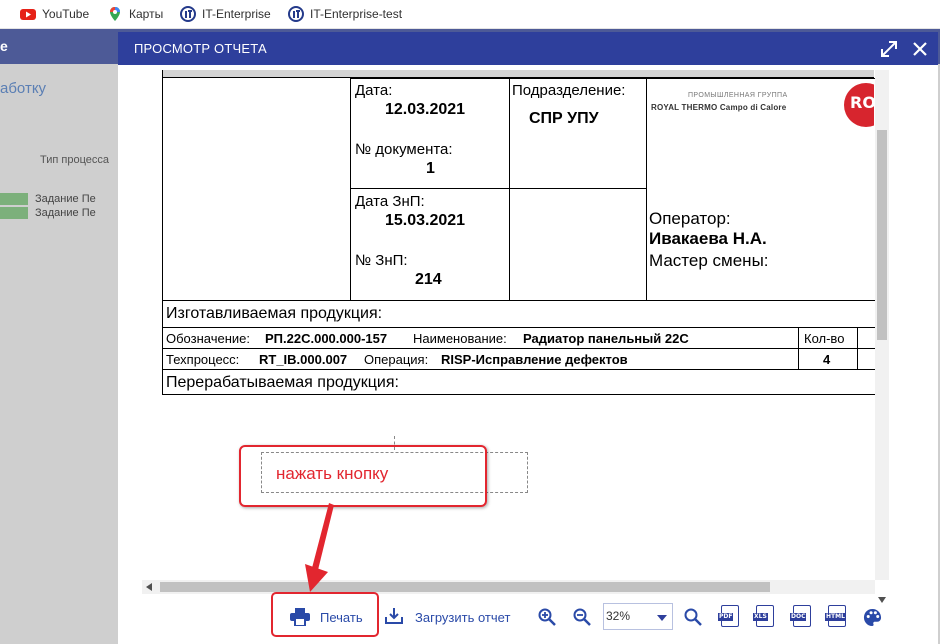 The image size is (940, 644). I want to click on division-value: СПР УПУ, so click(564, 118).